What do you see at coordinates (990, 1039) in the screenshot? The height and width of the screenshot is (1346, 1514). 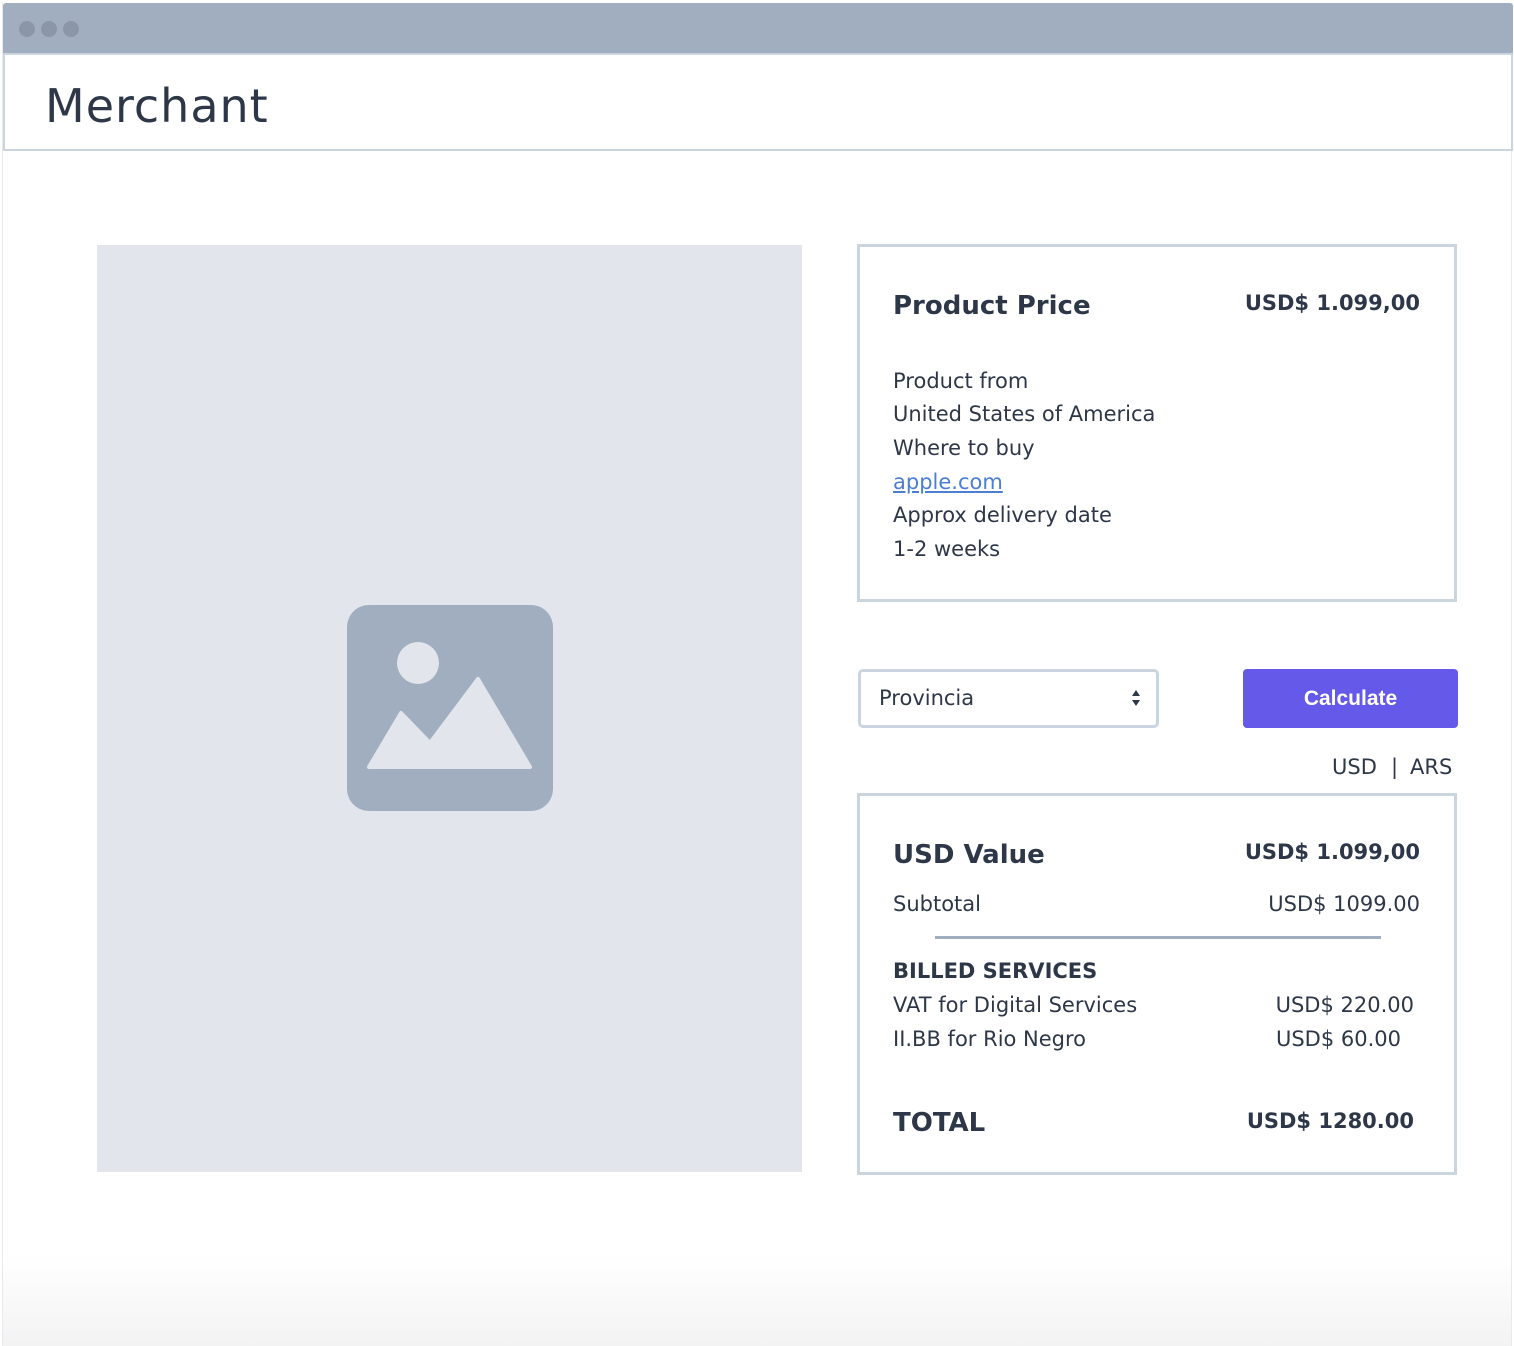 I see `service-label: II.BB for Rio Negro` at bounding box center [990, 1039].